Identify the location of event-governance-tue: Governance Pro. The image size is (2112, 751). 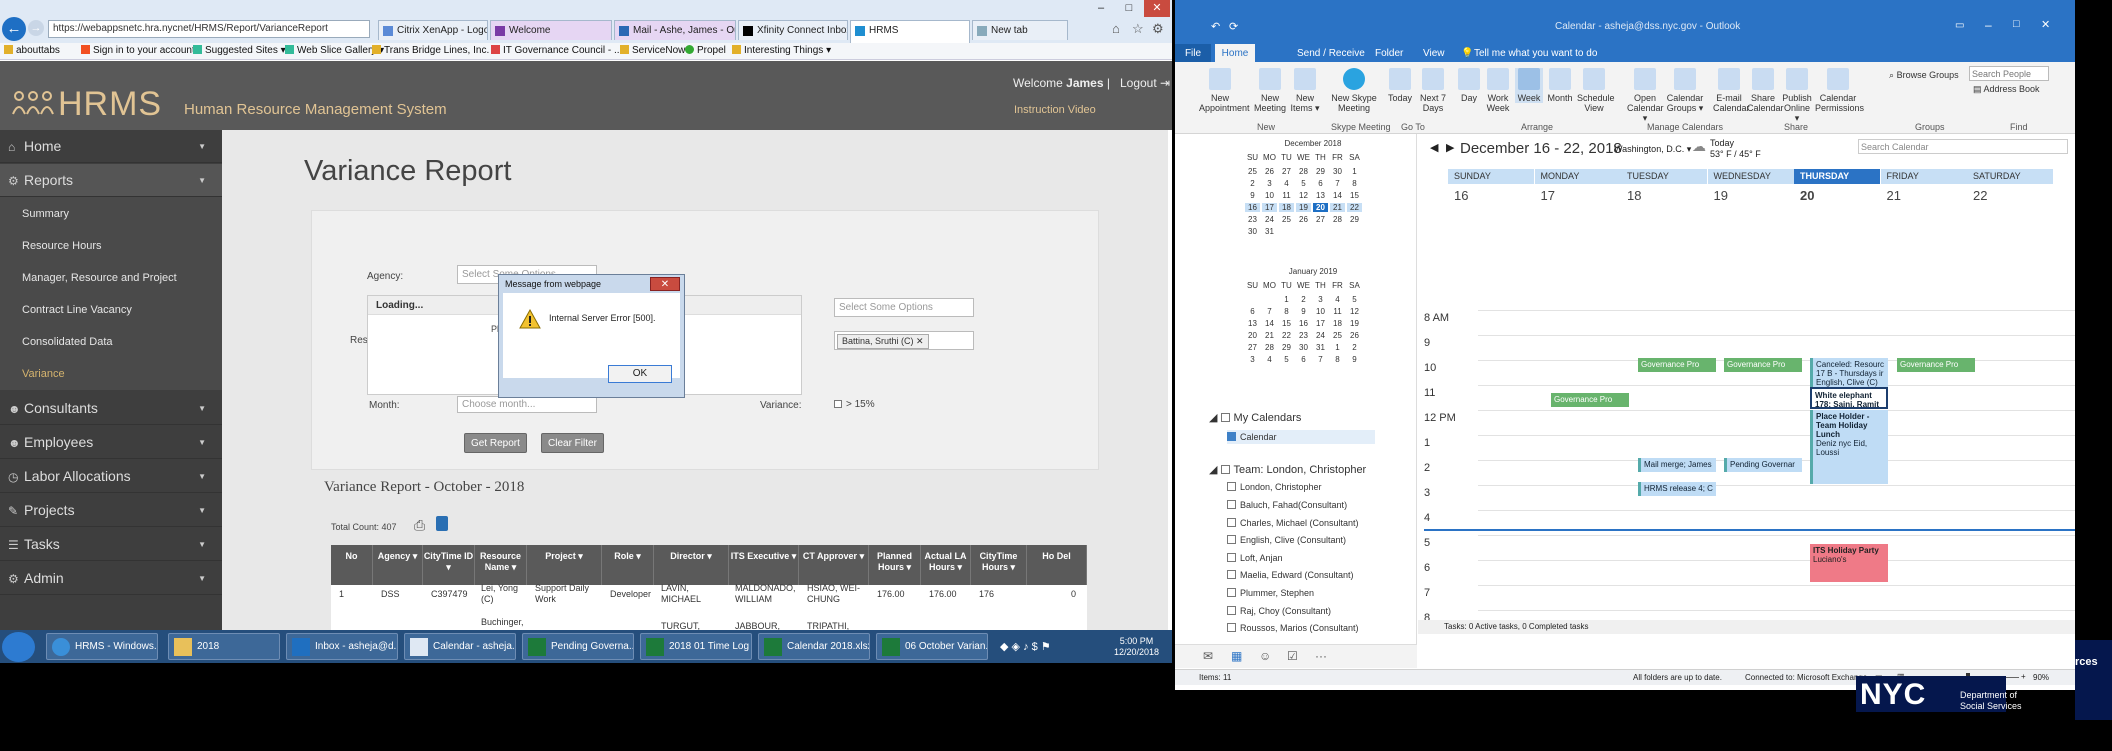
(1677, 365).